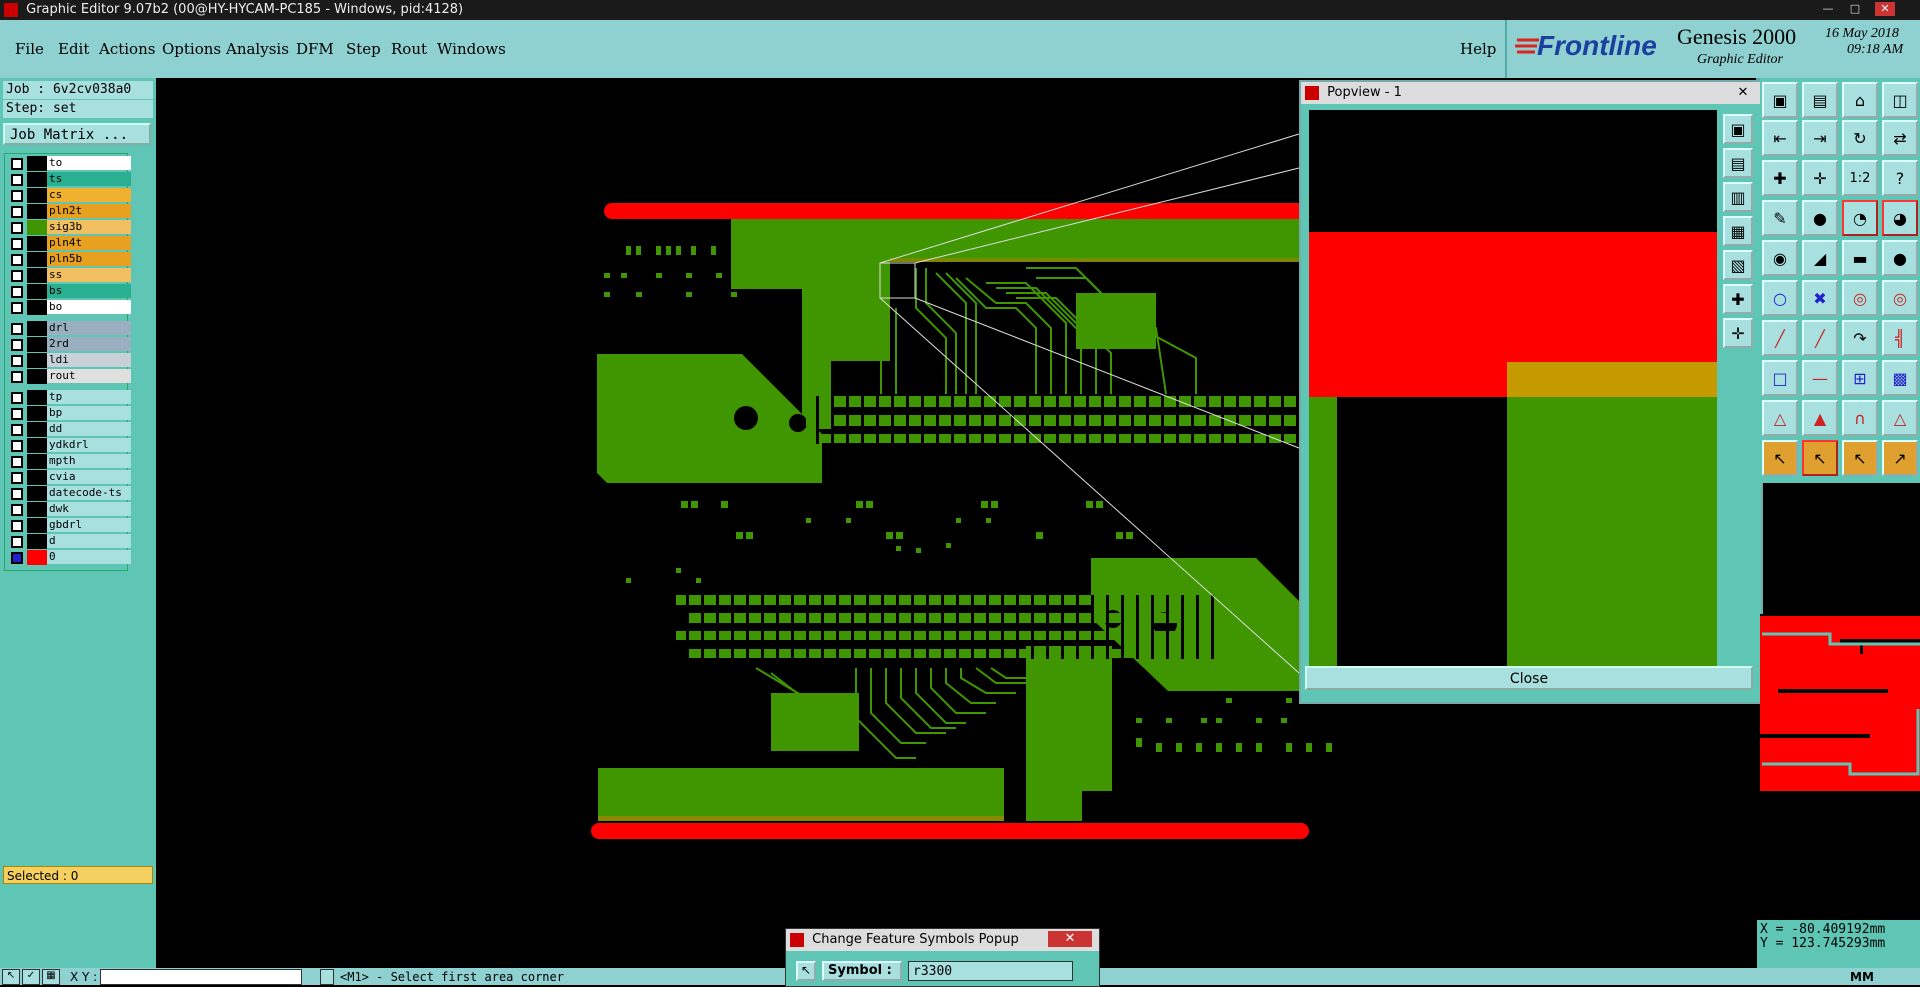 Image resolution: width=1920 pixels, height=987 pixels. What do you see at coordinates (127, 49) in the screenshot?
I see `menu-actions: Actions` at bounding box center [127, 49].